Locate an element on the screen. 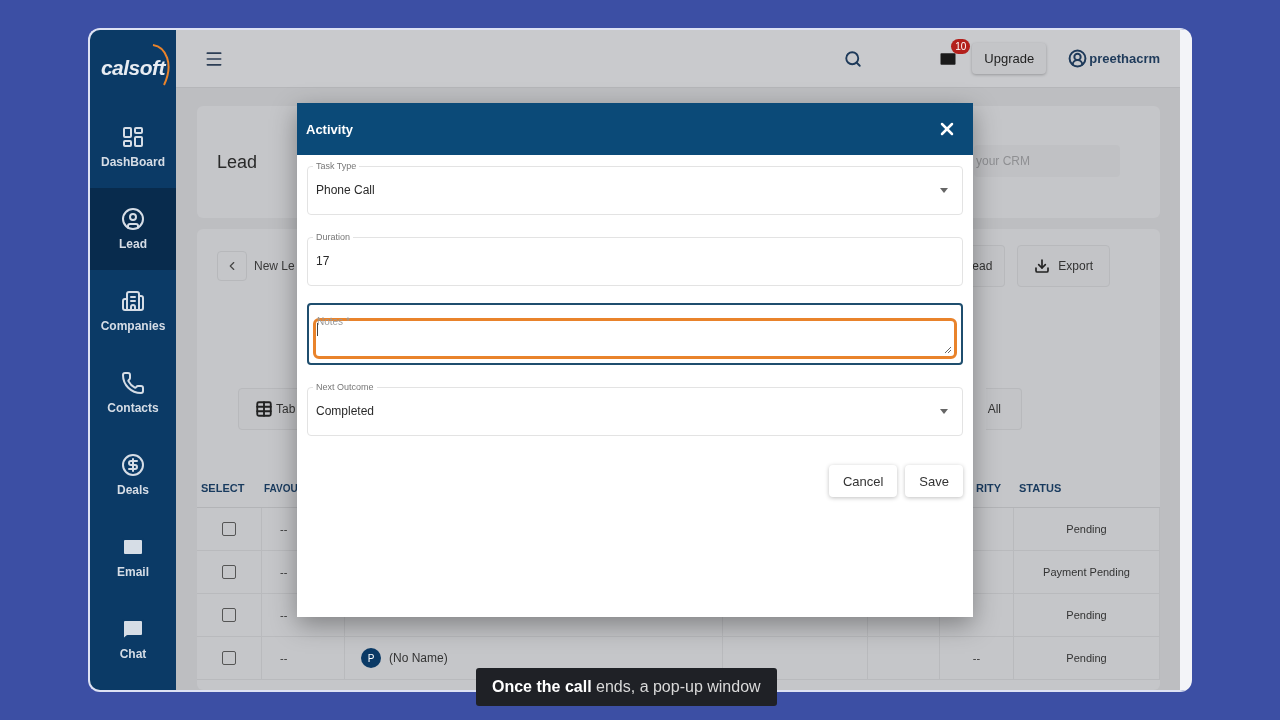 This screenshot has width=1280, height=720. sidebar-item: Chat is located at coordinates (133, 639).